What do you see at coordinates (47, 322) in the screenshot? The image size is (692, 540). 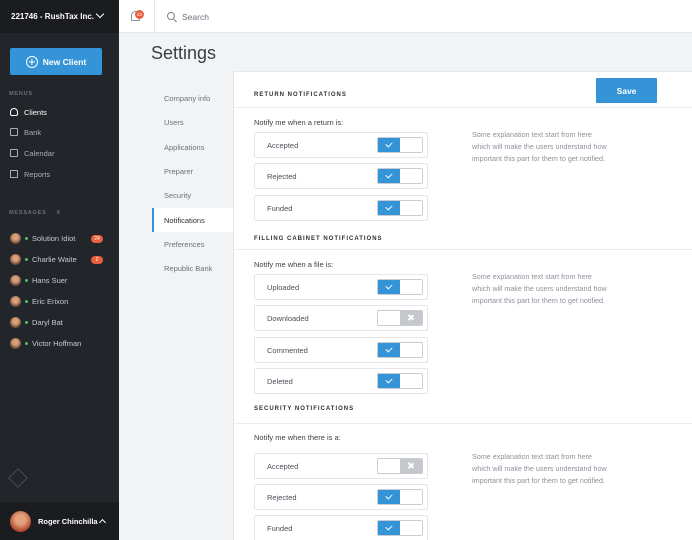 I see `message-contact-name: Daryl Bat` at bounding box center [47, 322].